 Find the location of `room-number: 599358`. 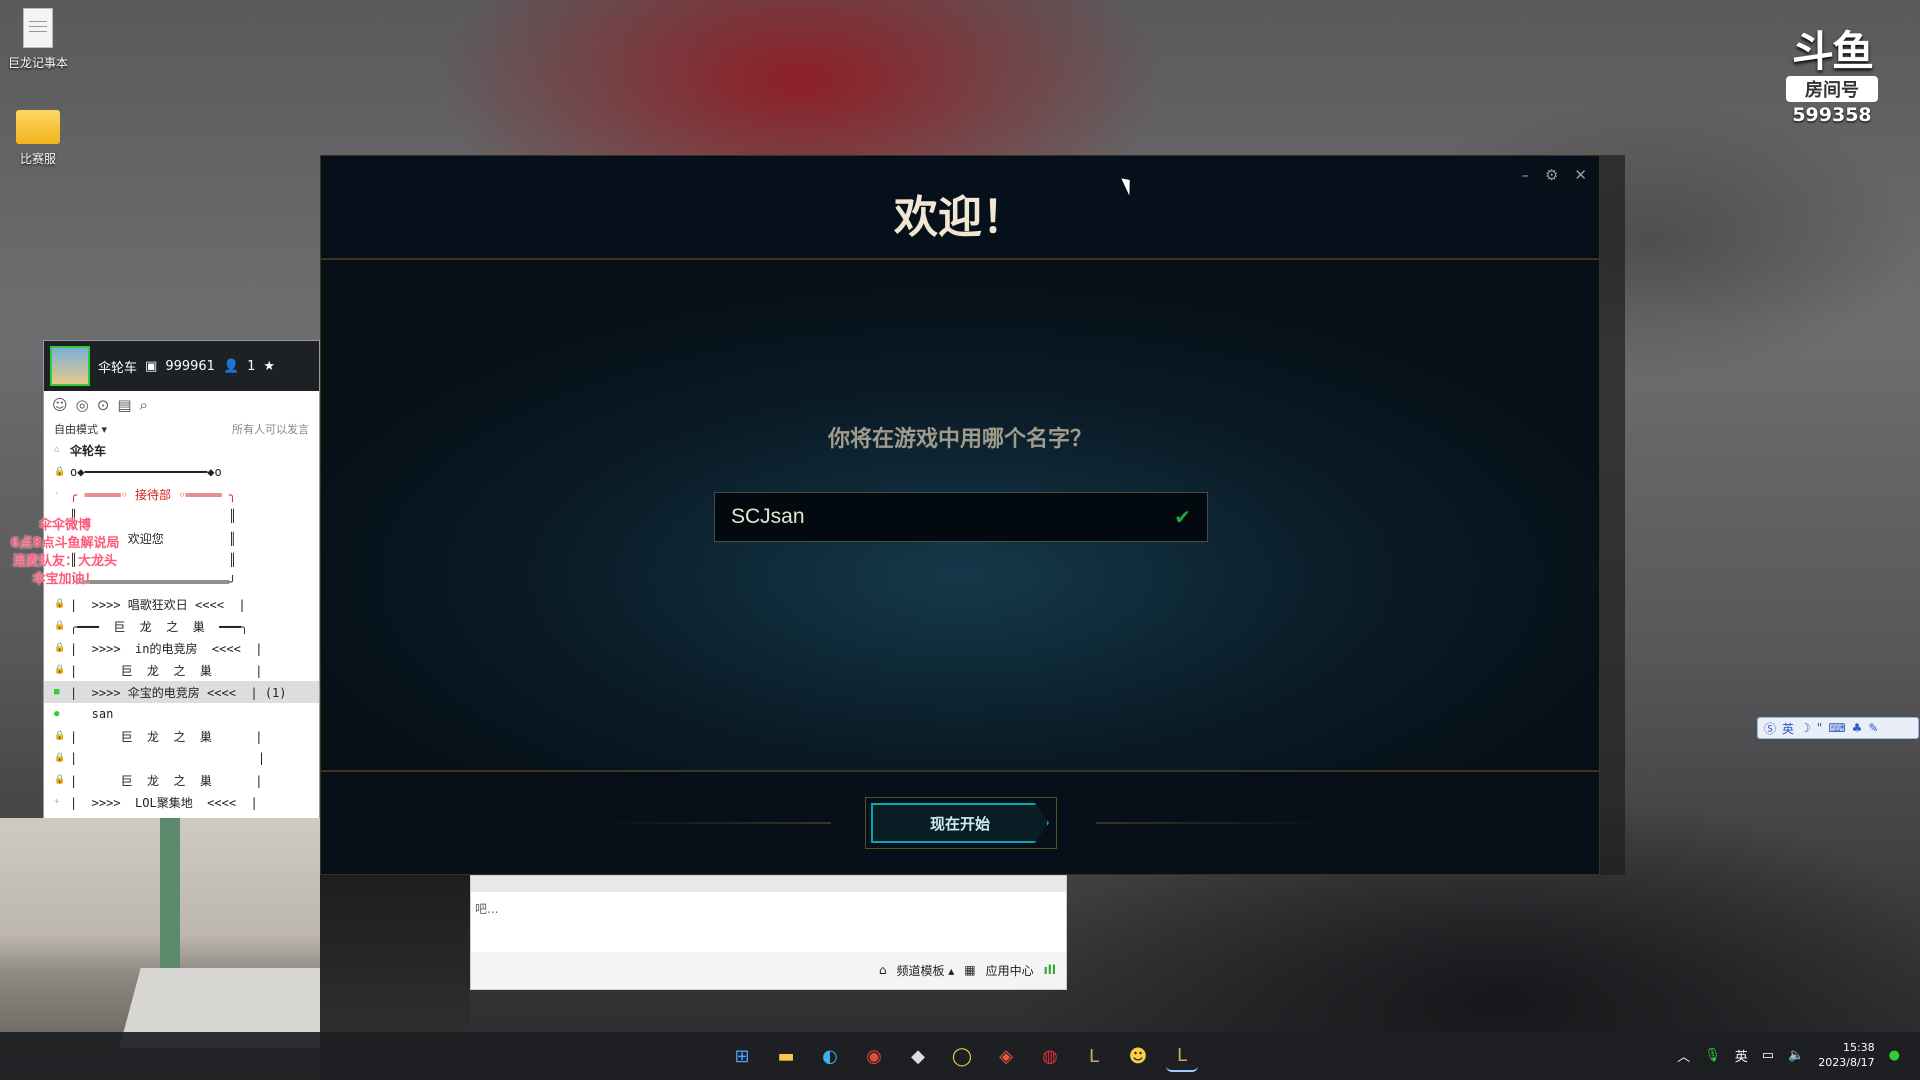

room-number: 599358 is located at coordinates (1832, 115).